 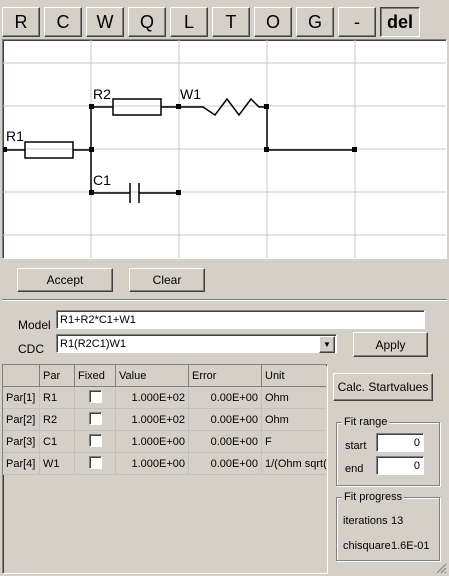 I want to click on header-unit: Unit, so click(x=293, y=376).